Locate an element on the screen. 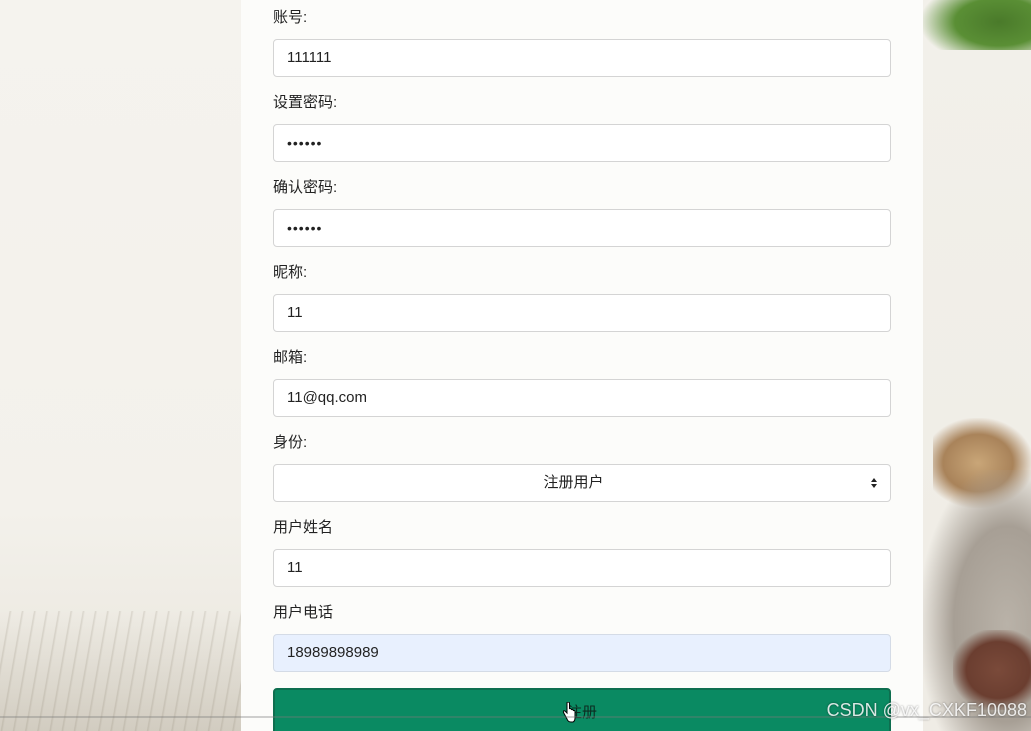 The height and width of the screenshot is (731, 1031). set-password-input: •••••• is located at coordinates (582, 143).